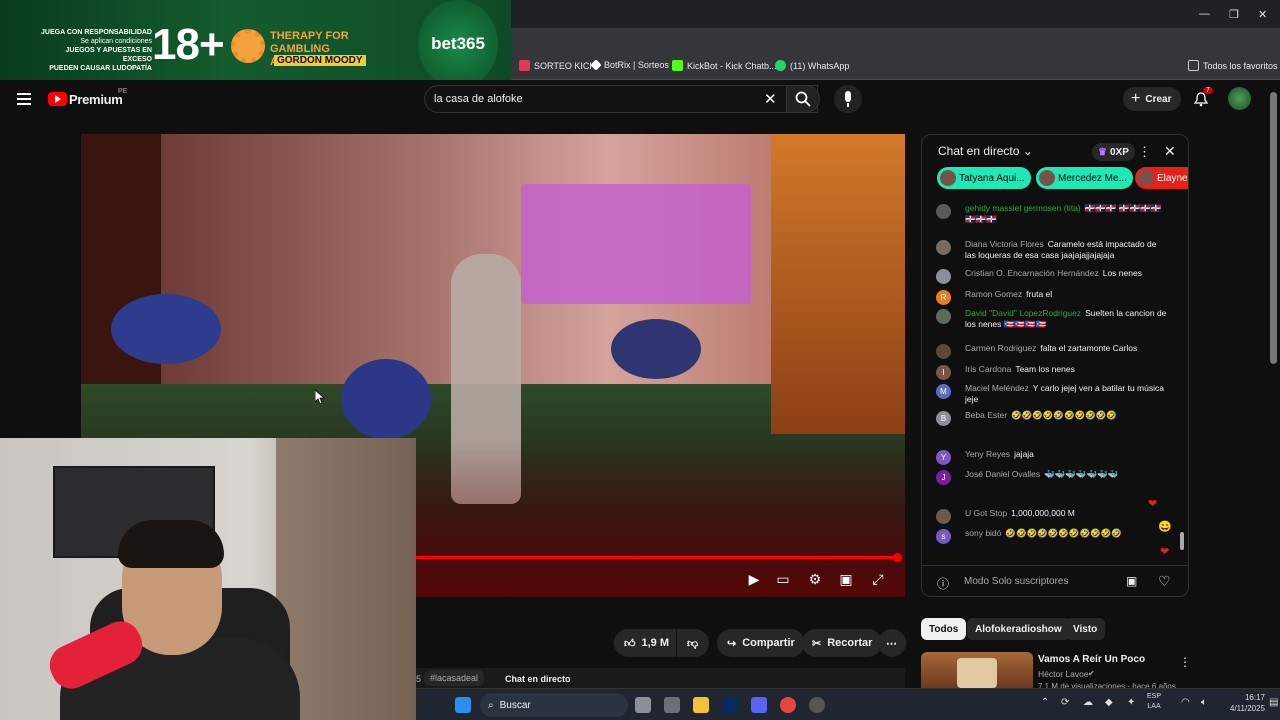 The width and height of the screenshot is (1280, 720). What do you see at coordinates (846, 579) in the screenshot?
I see `miniplayer-icon: ▣` at bounding box center [846, 579].